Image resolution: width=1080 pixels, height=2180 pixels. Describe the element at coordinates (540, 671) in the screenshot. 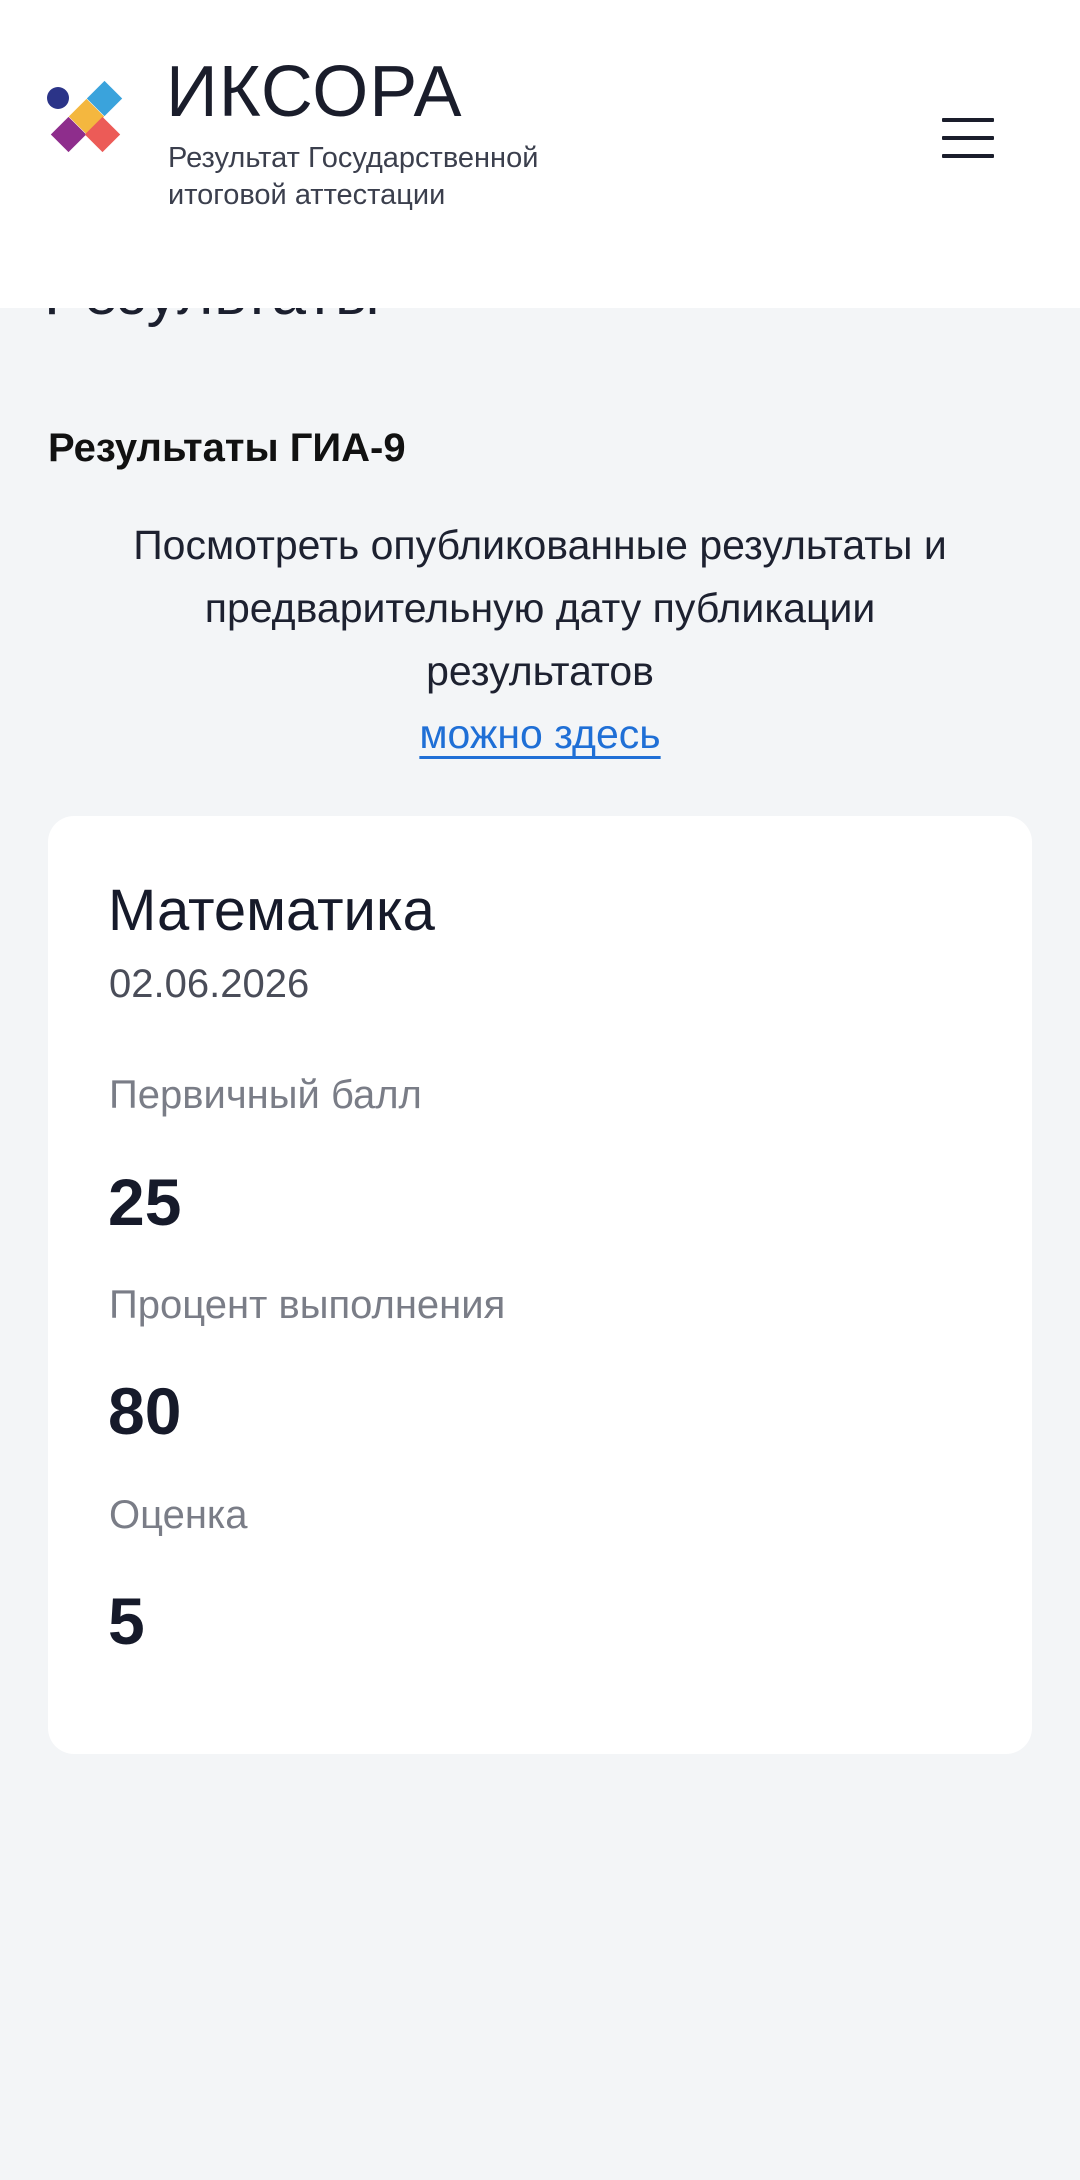

I see `info-line-3: результатов` at that location.